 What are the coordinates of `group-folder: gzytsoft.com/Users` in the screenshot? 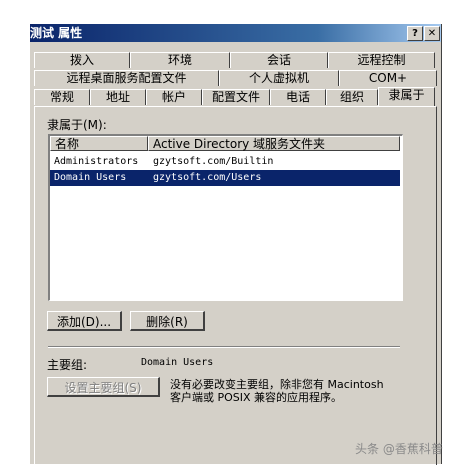 It's located at (207, 177).